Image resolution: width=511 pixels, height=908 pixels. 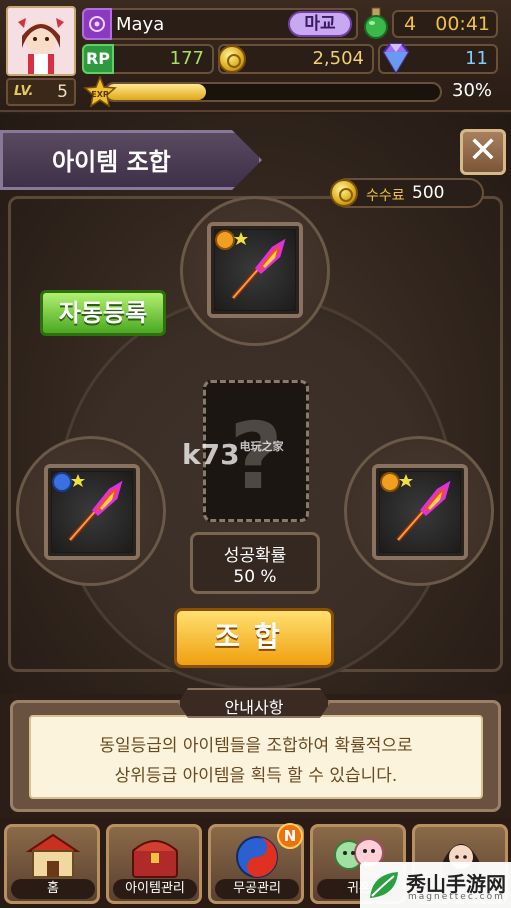 I want to click on gold-bar: 2,504, so click(x=296, y=59).